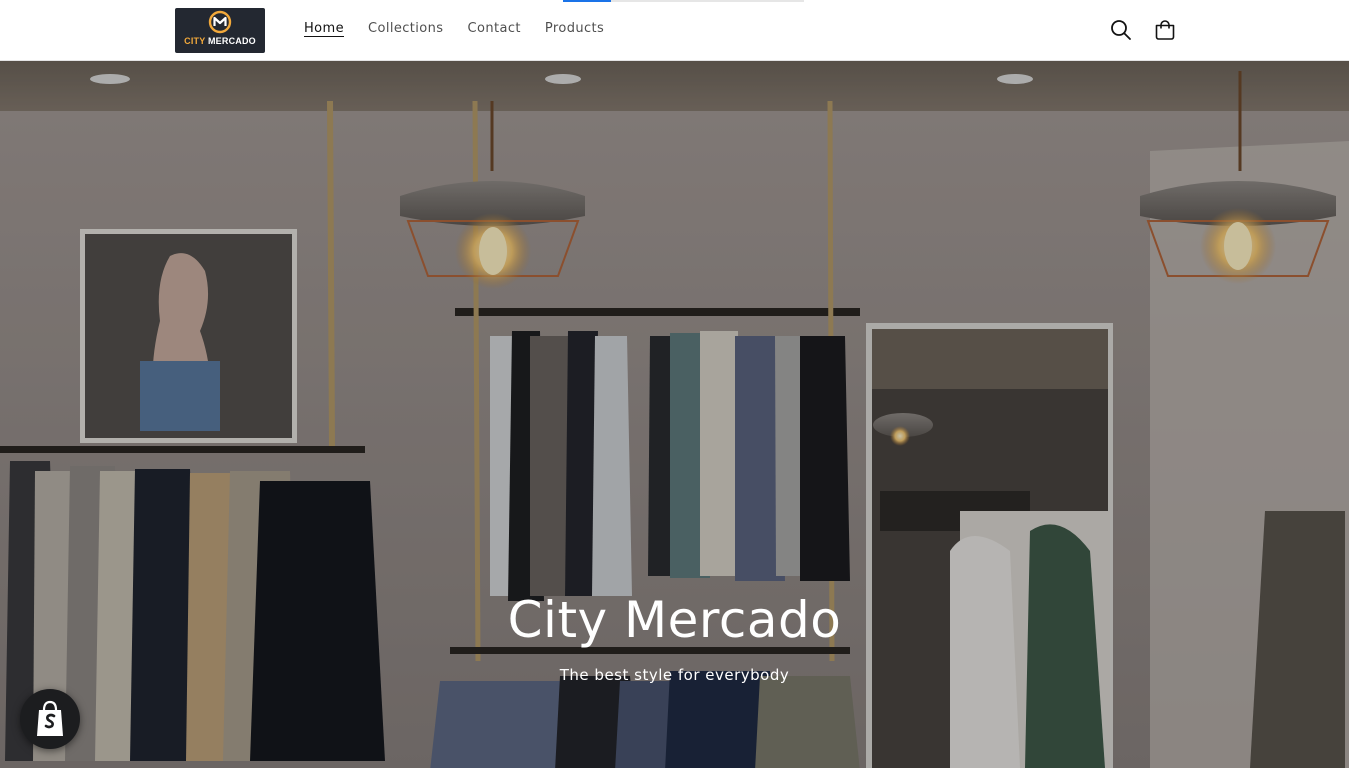 Image resolution: width=1349 pixels, height=768 pixels. What do you see at coordinates (405, 28) in the screenshot?
I see `nav-collections: Collections` at bounding box center [405, 28].